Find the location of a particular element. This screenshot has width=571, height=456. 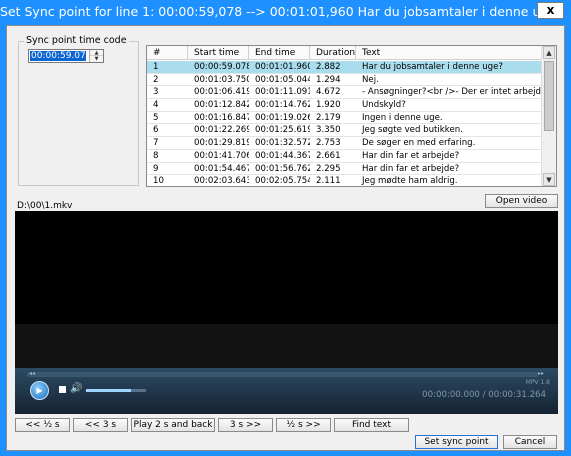

row-end-time: 00:01:19.026 is located at coordinates (282, 117).